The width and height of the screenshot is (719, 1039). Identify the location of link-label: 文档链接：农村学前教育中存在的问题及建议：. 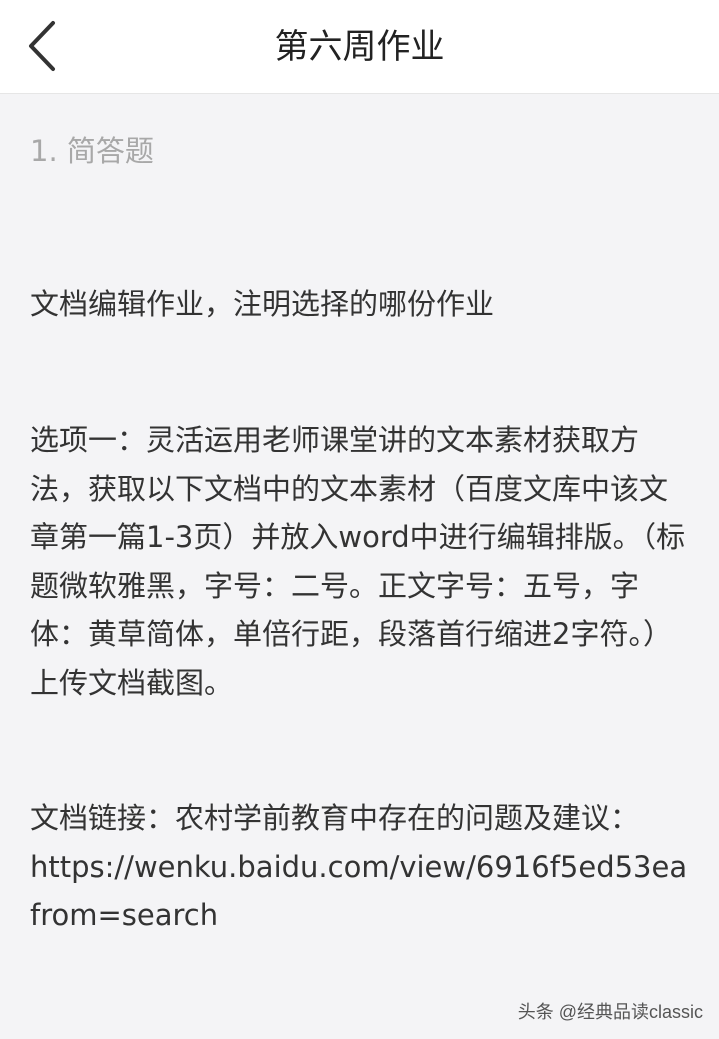
(335, 818).